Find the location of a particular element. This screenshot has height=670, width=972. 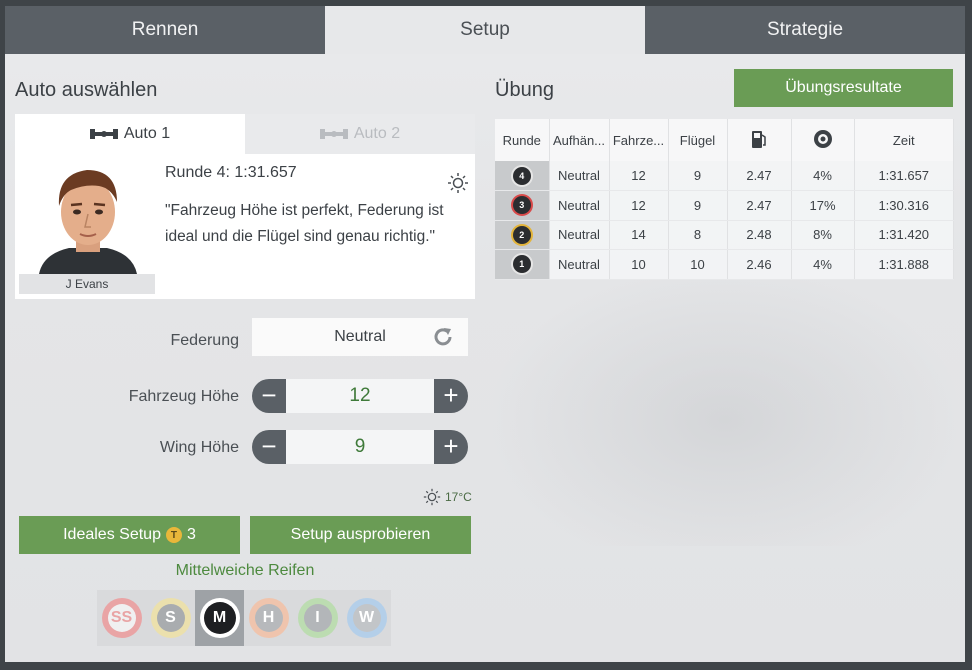

col-tyre-wear is located at coordinates (823, 140).